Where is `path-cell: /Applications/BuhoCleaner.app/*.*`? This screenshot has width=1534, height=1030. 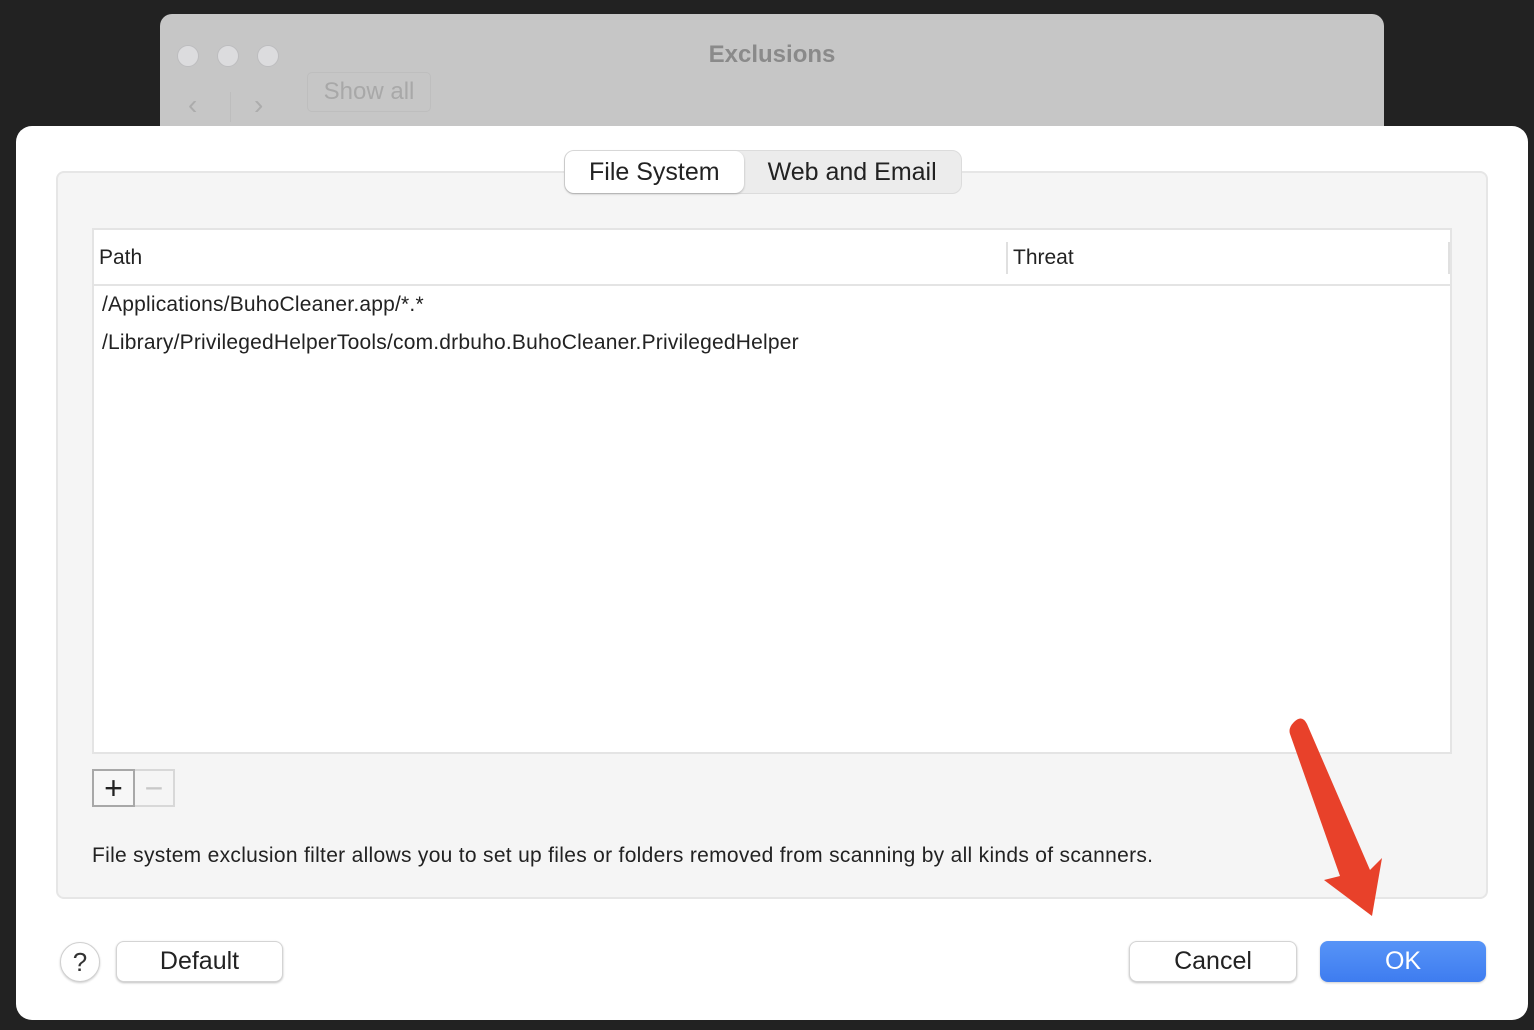 path-cell: /Applications/BuhoCleaner.app/*.* is located at coordinates (263, 304).